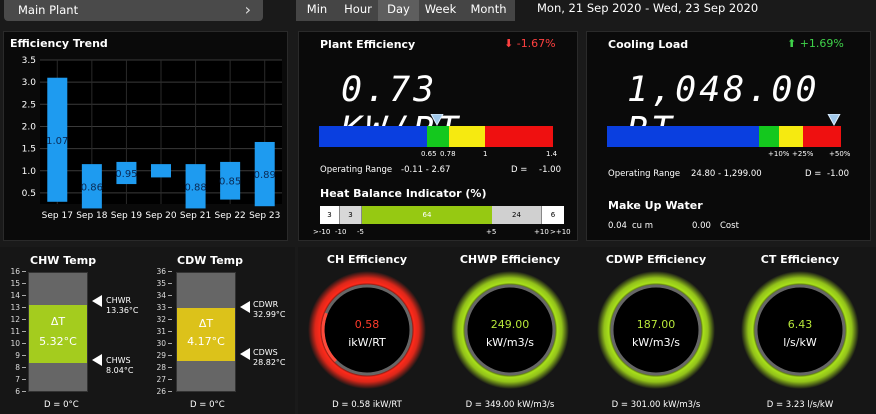  I want to click on gauge-d-value: D = 301.00 kW/m3/s, so click(656, 405).